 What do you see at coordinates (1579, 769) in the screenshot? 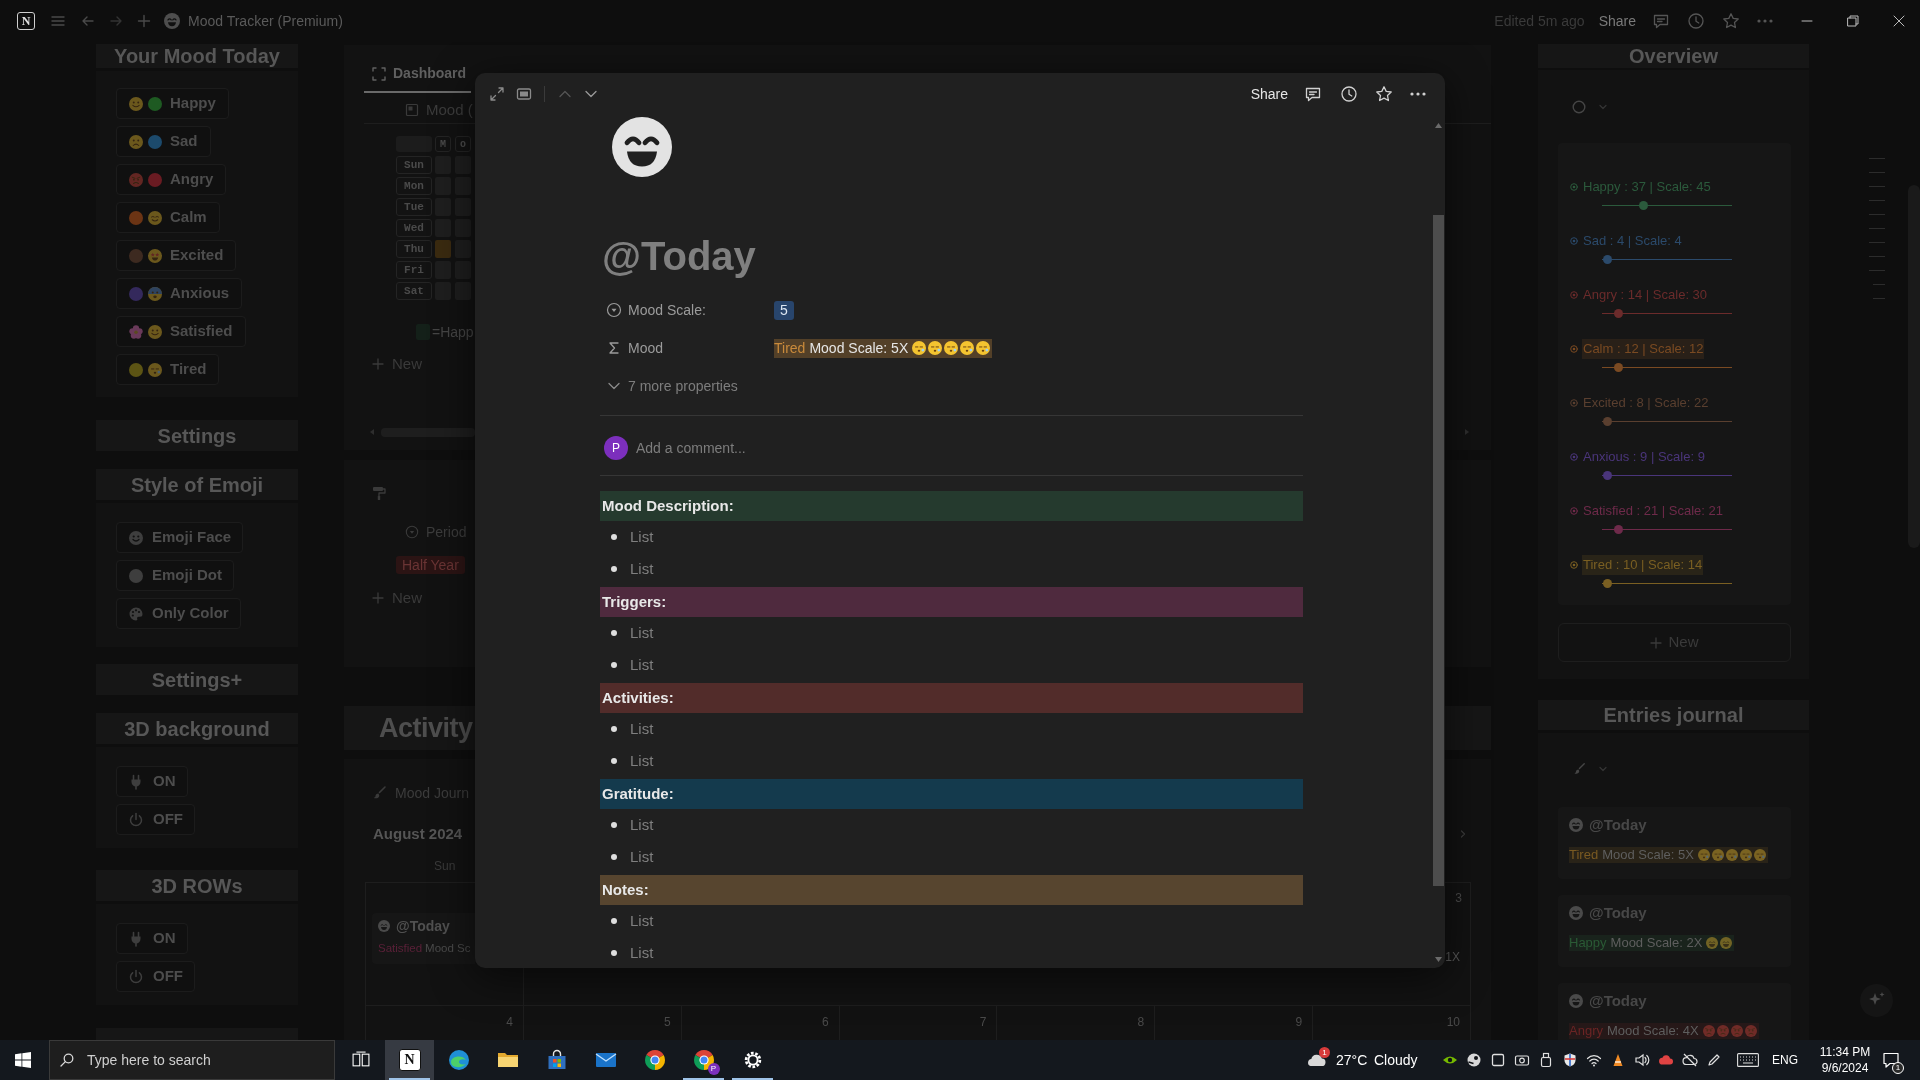
I see `brush-icon` at bounding box center [1579, 769].